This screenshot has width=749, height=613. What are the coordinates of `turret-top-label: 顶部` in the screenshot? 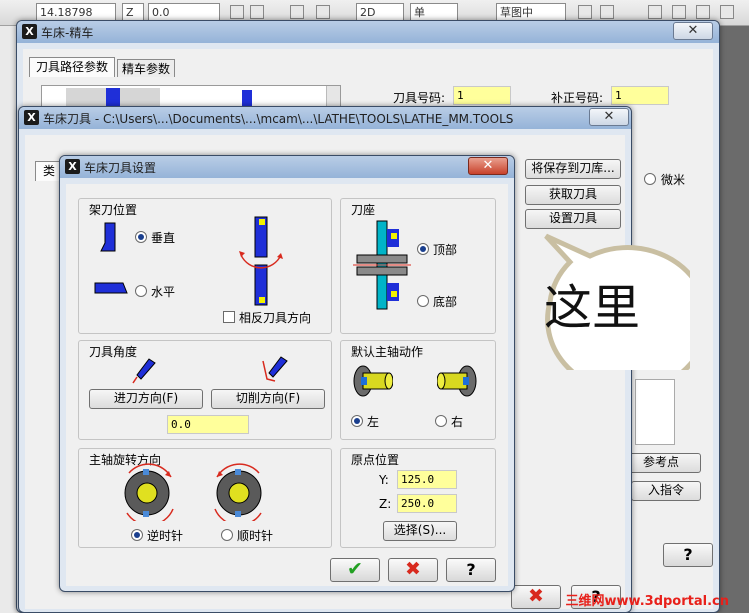 It's located at (445, 250).